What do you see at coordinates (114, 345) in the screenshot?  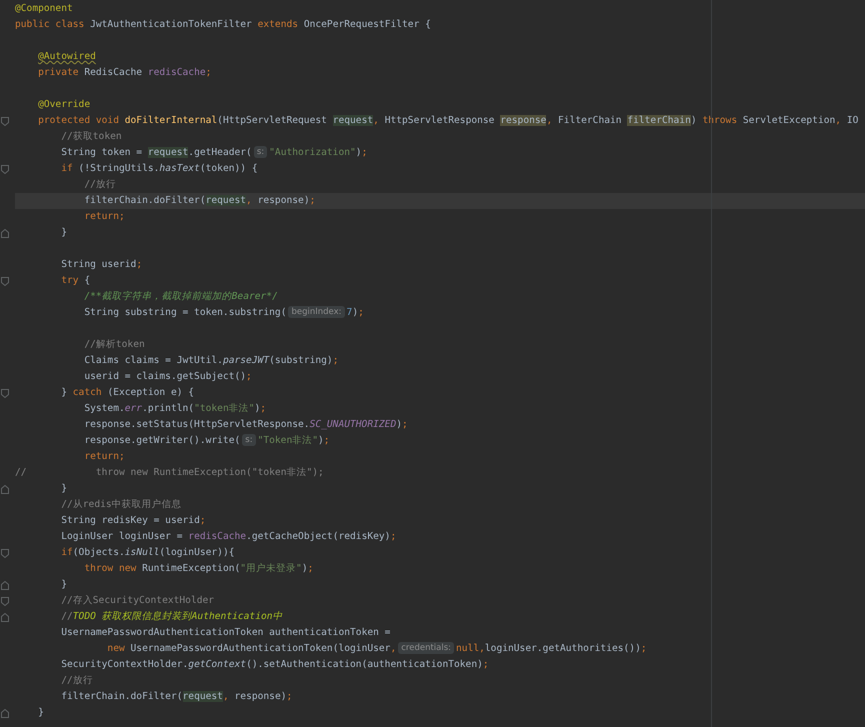 I see `code-line: //解析token` at bounding box center [114, 345].